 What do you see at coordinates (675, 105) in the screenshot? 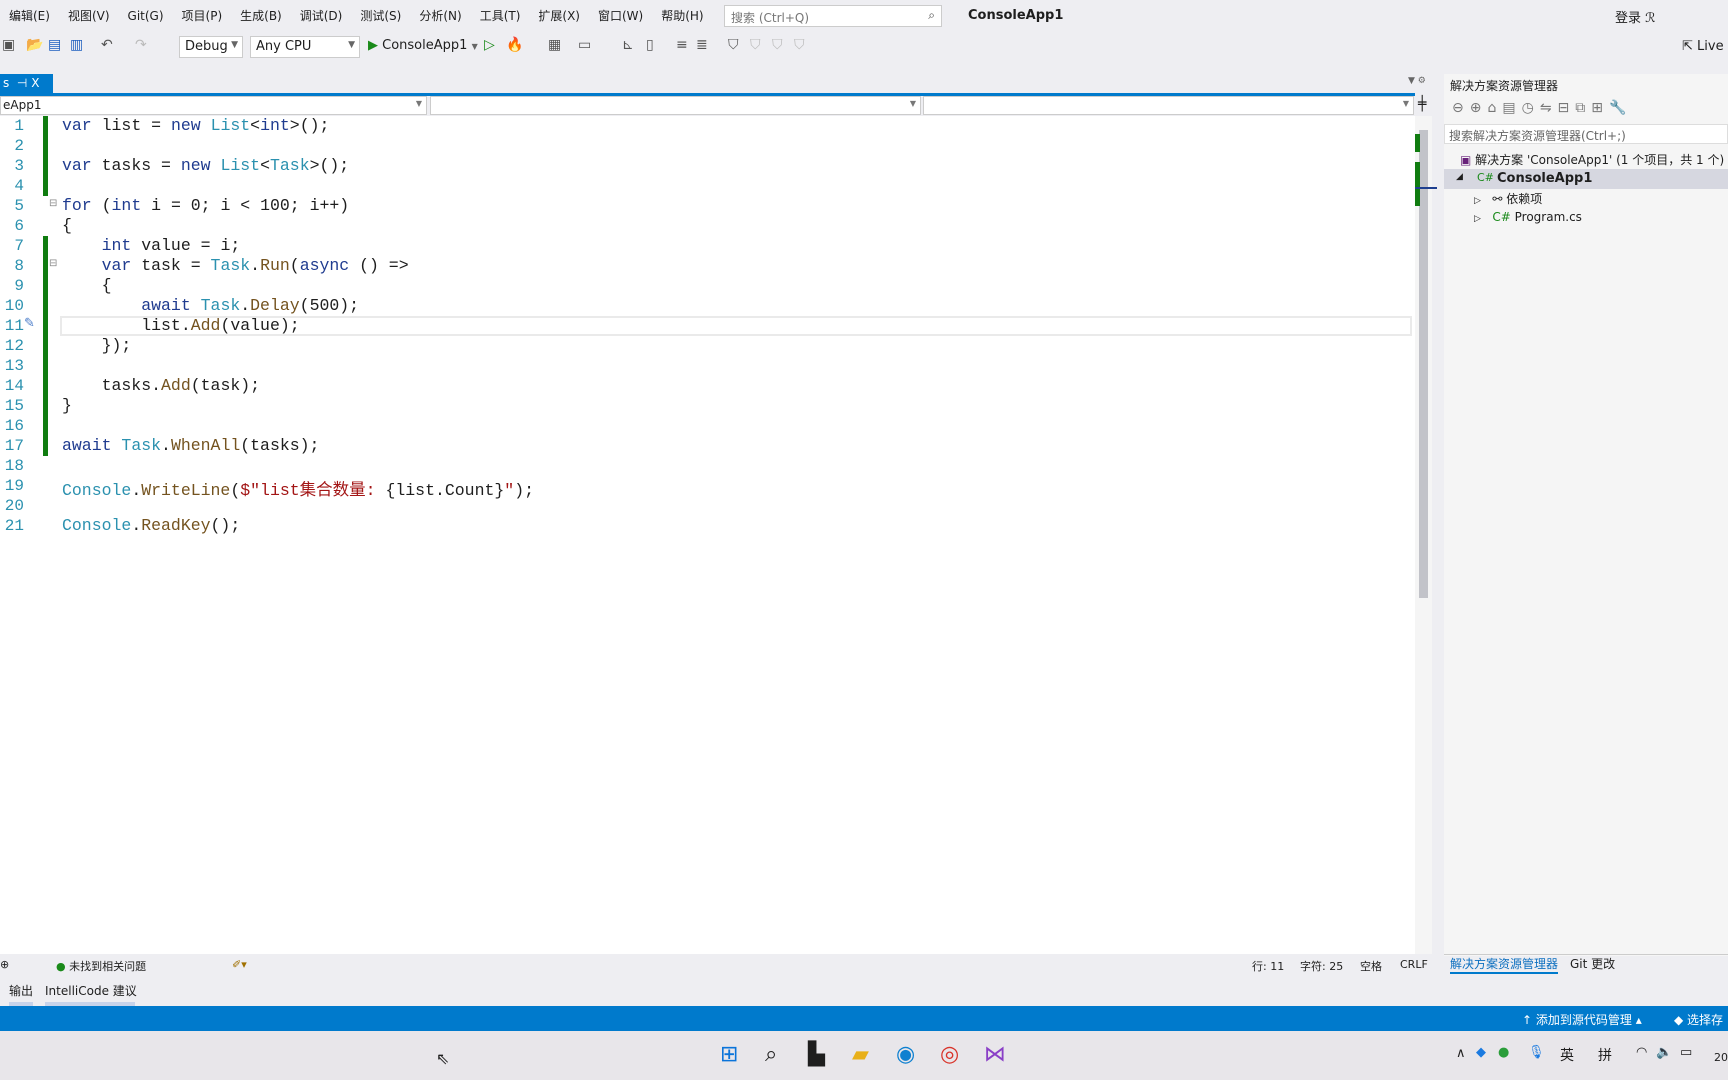
I see `type-nav-dropdown: ▼` at bounding box center [675, 105].